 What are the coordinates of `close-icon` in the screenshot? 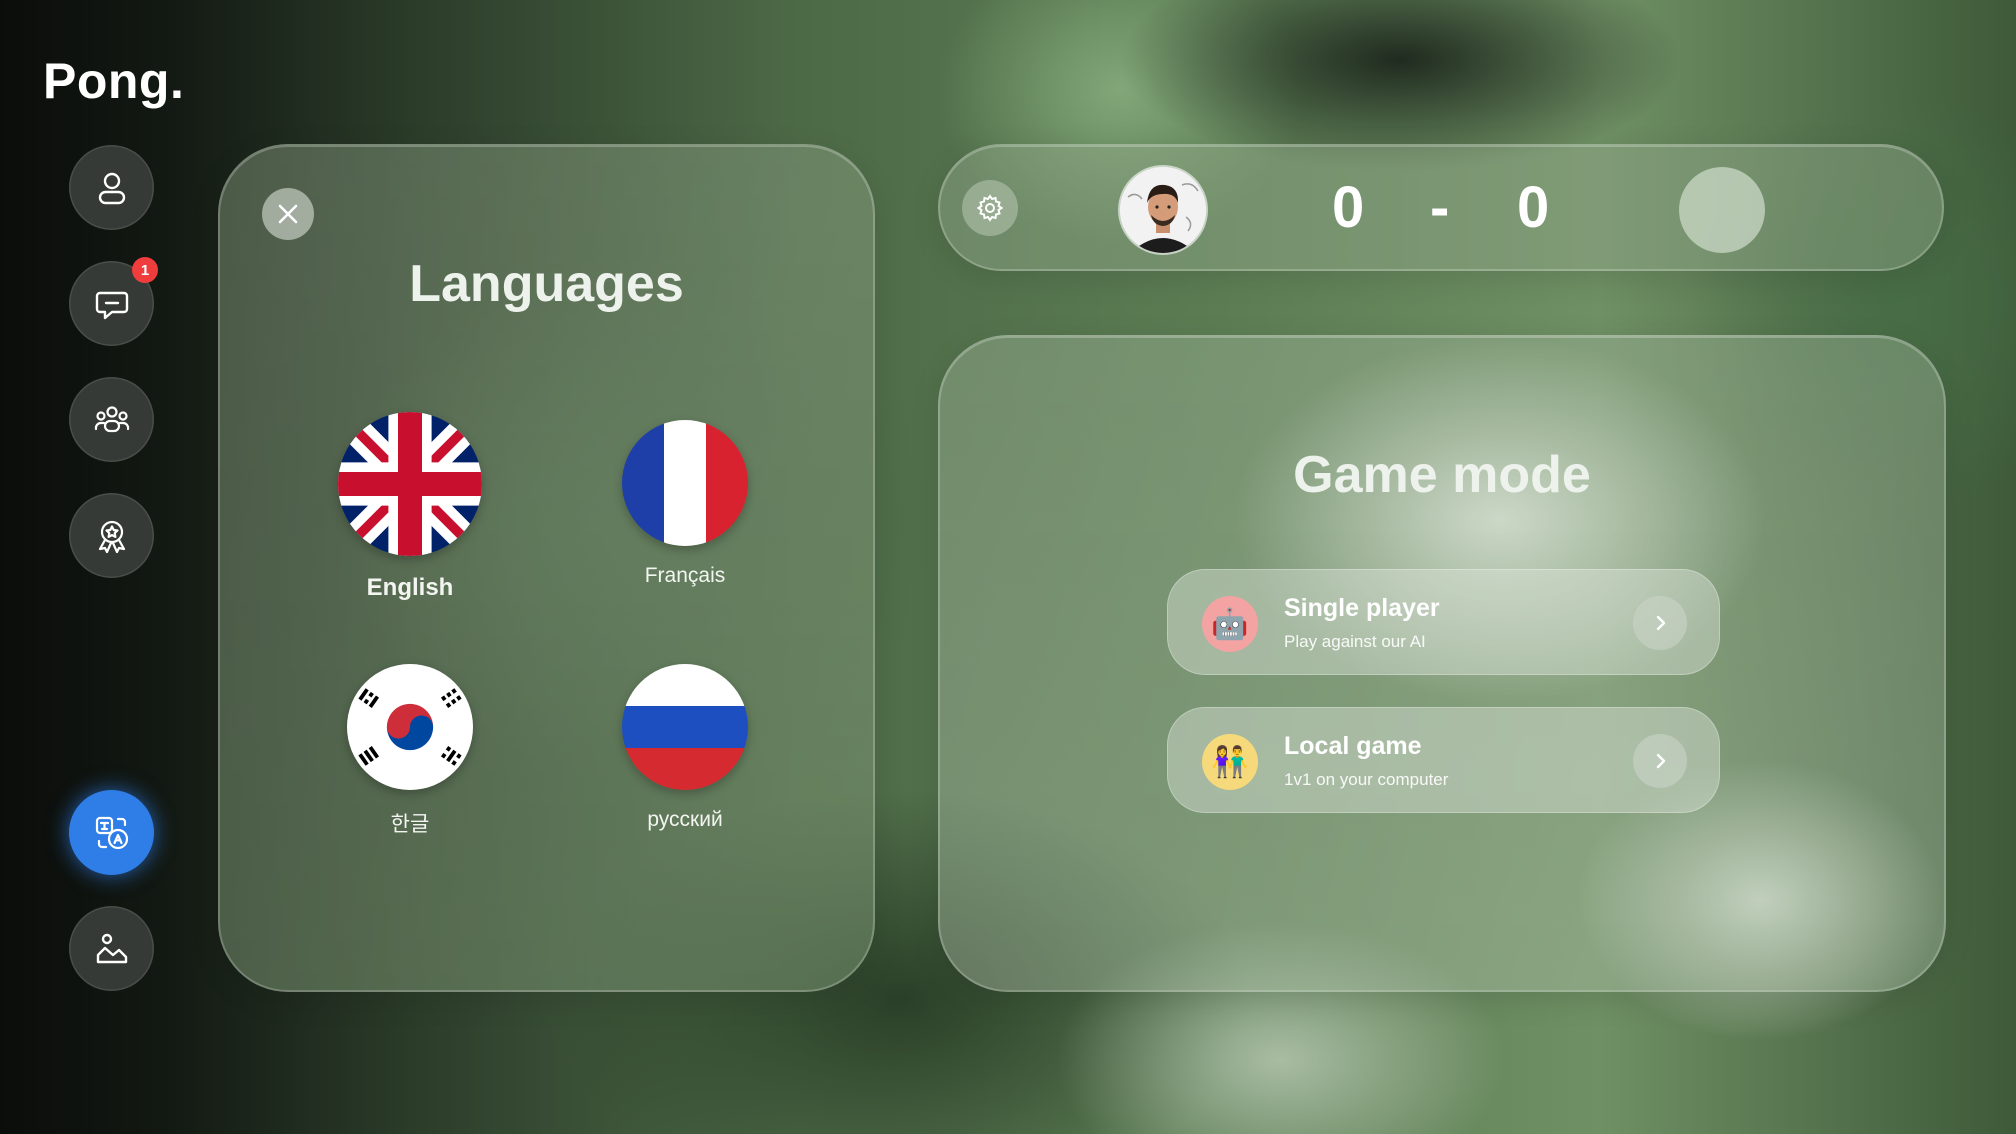 It's located at (288, 214).